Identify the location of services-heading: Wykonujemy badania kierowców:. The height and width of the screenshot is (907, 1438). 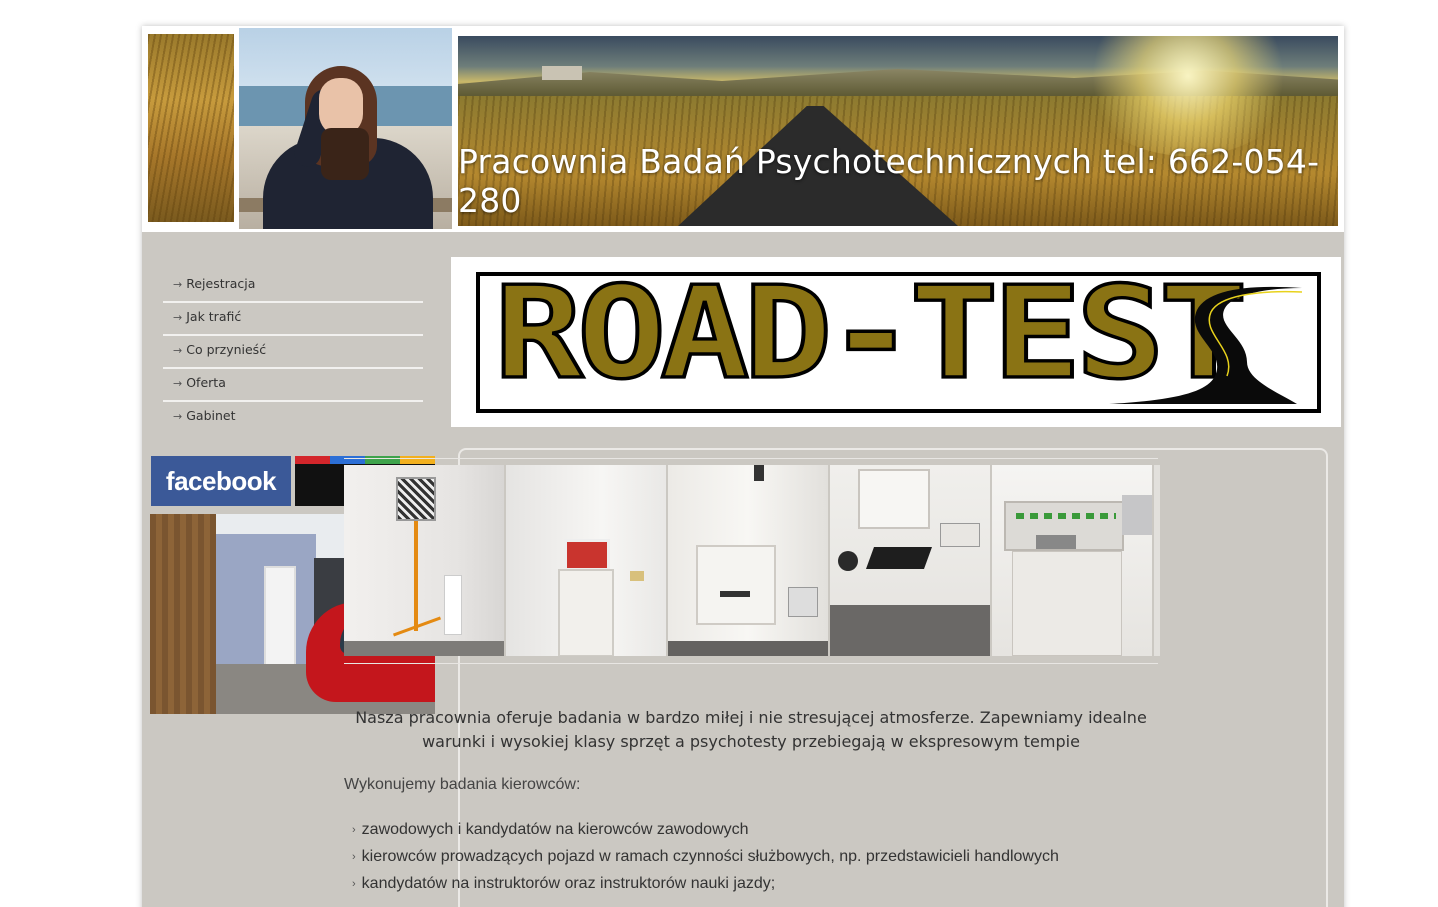
(462, 784).